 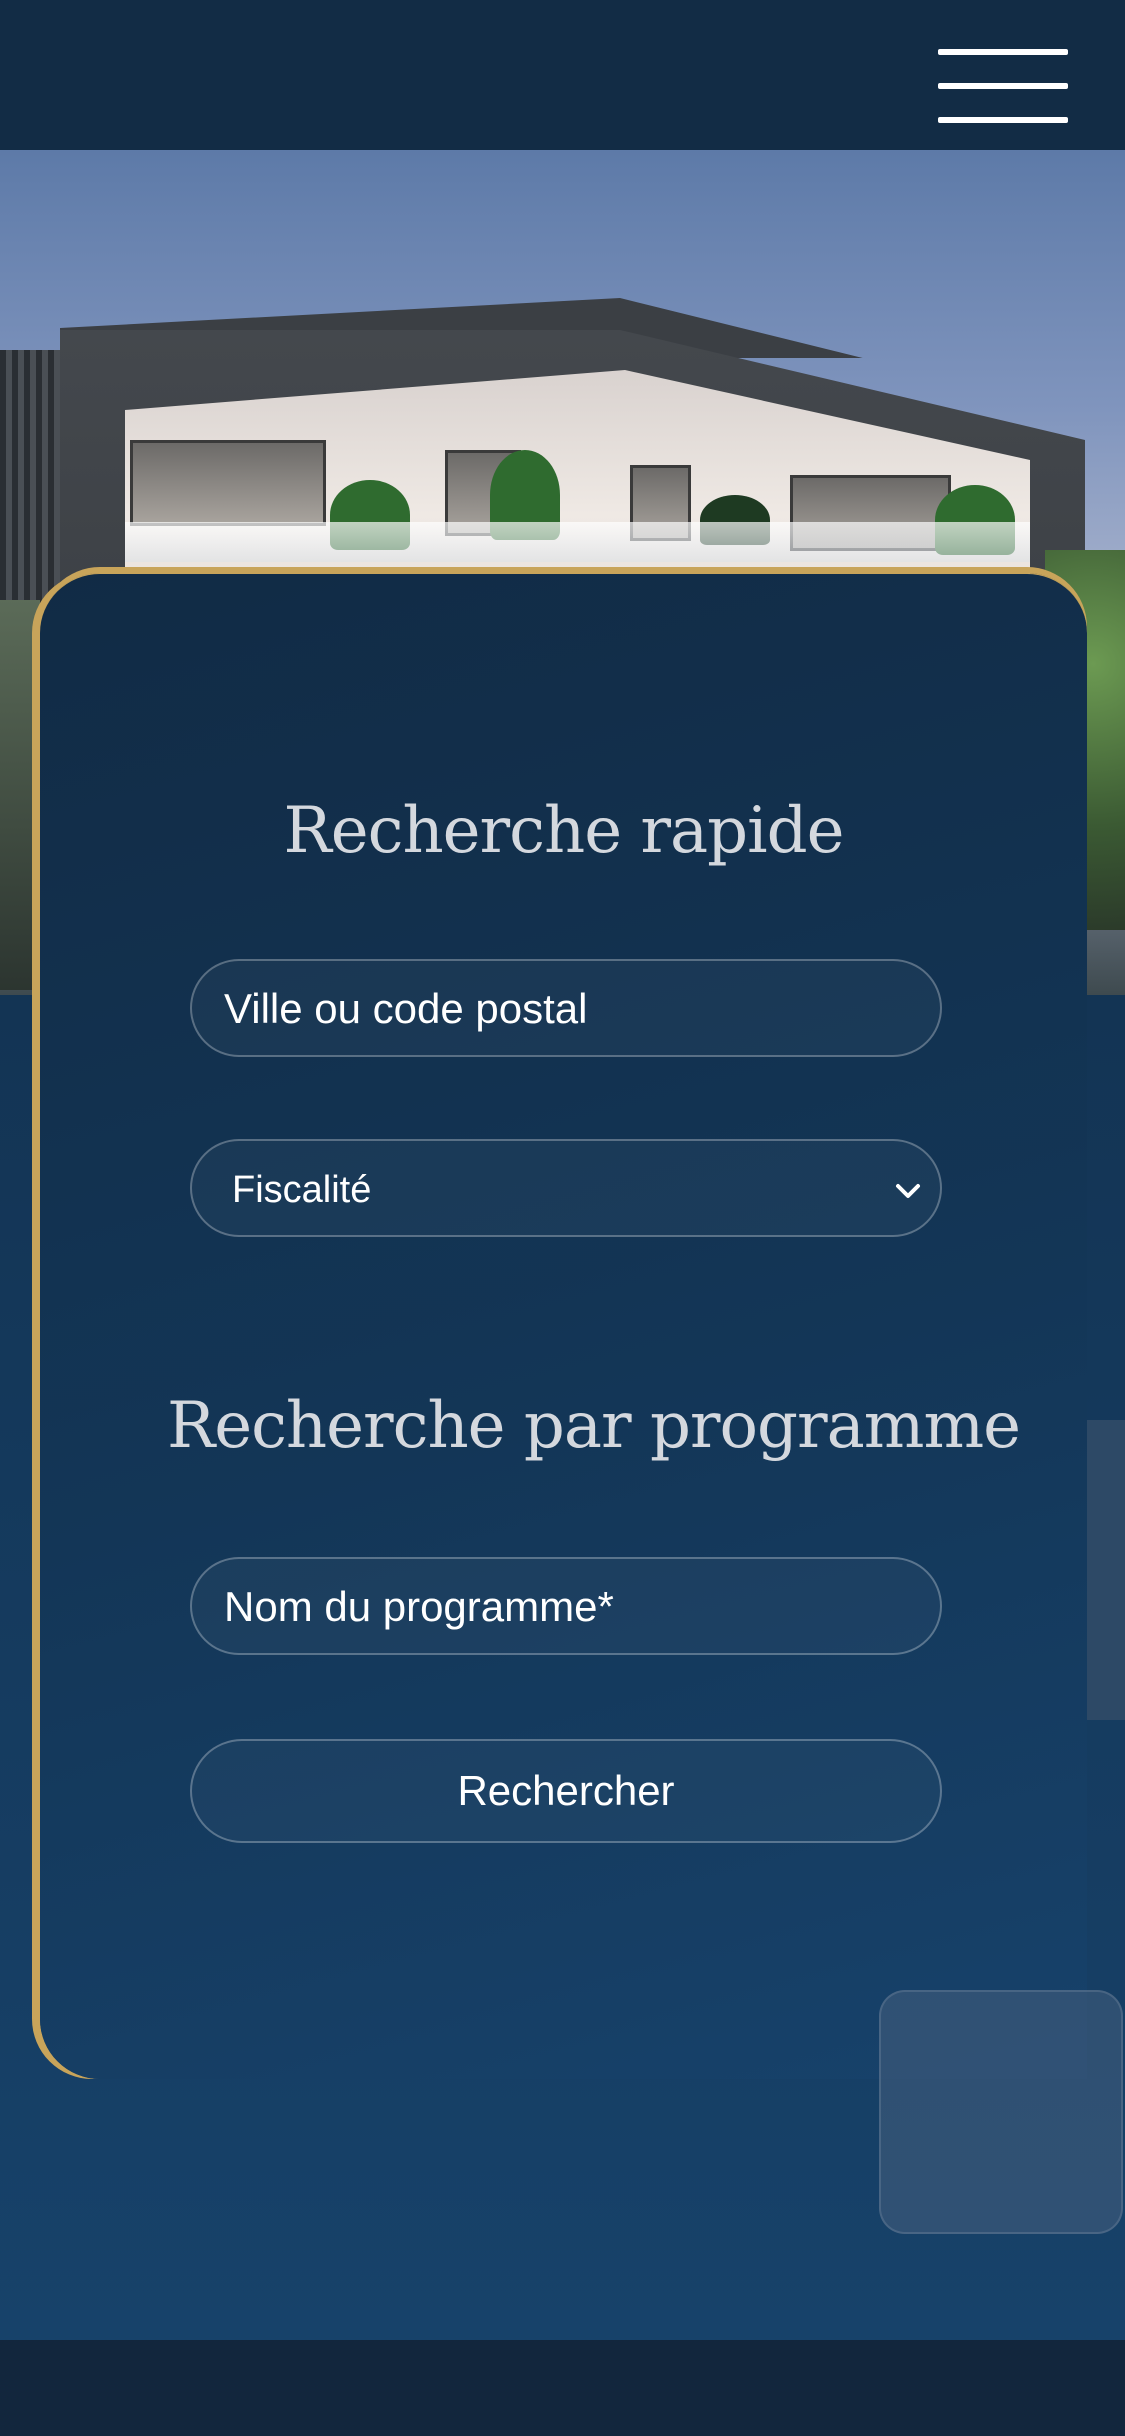 I want to click on quick-search-title: Recherche rapide, so click(x=564, y=831).